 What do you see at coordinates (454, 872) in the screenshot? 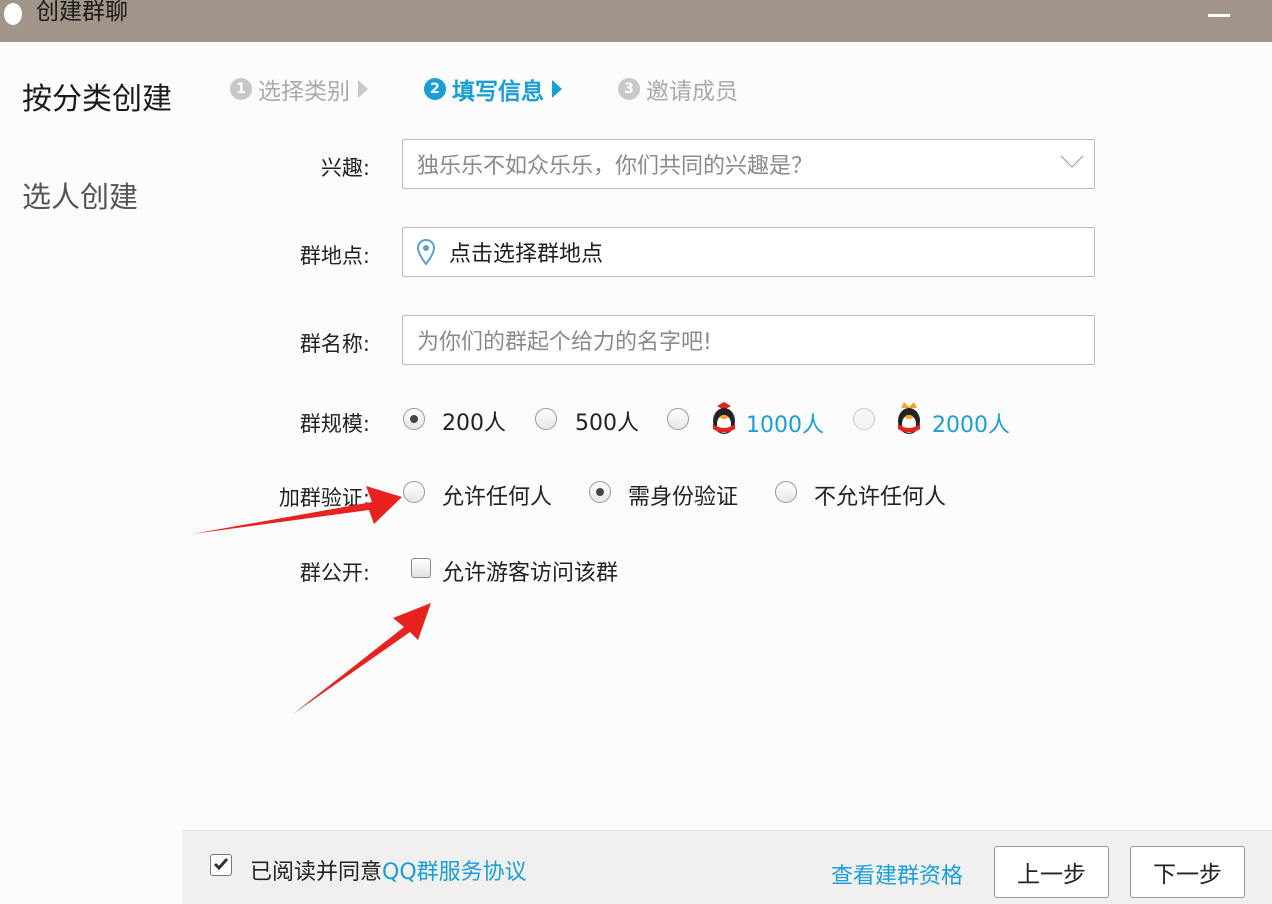
I see `service-agreement-link: QQ群服务协议` at bounding box center [454, 872].